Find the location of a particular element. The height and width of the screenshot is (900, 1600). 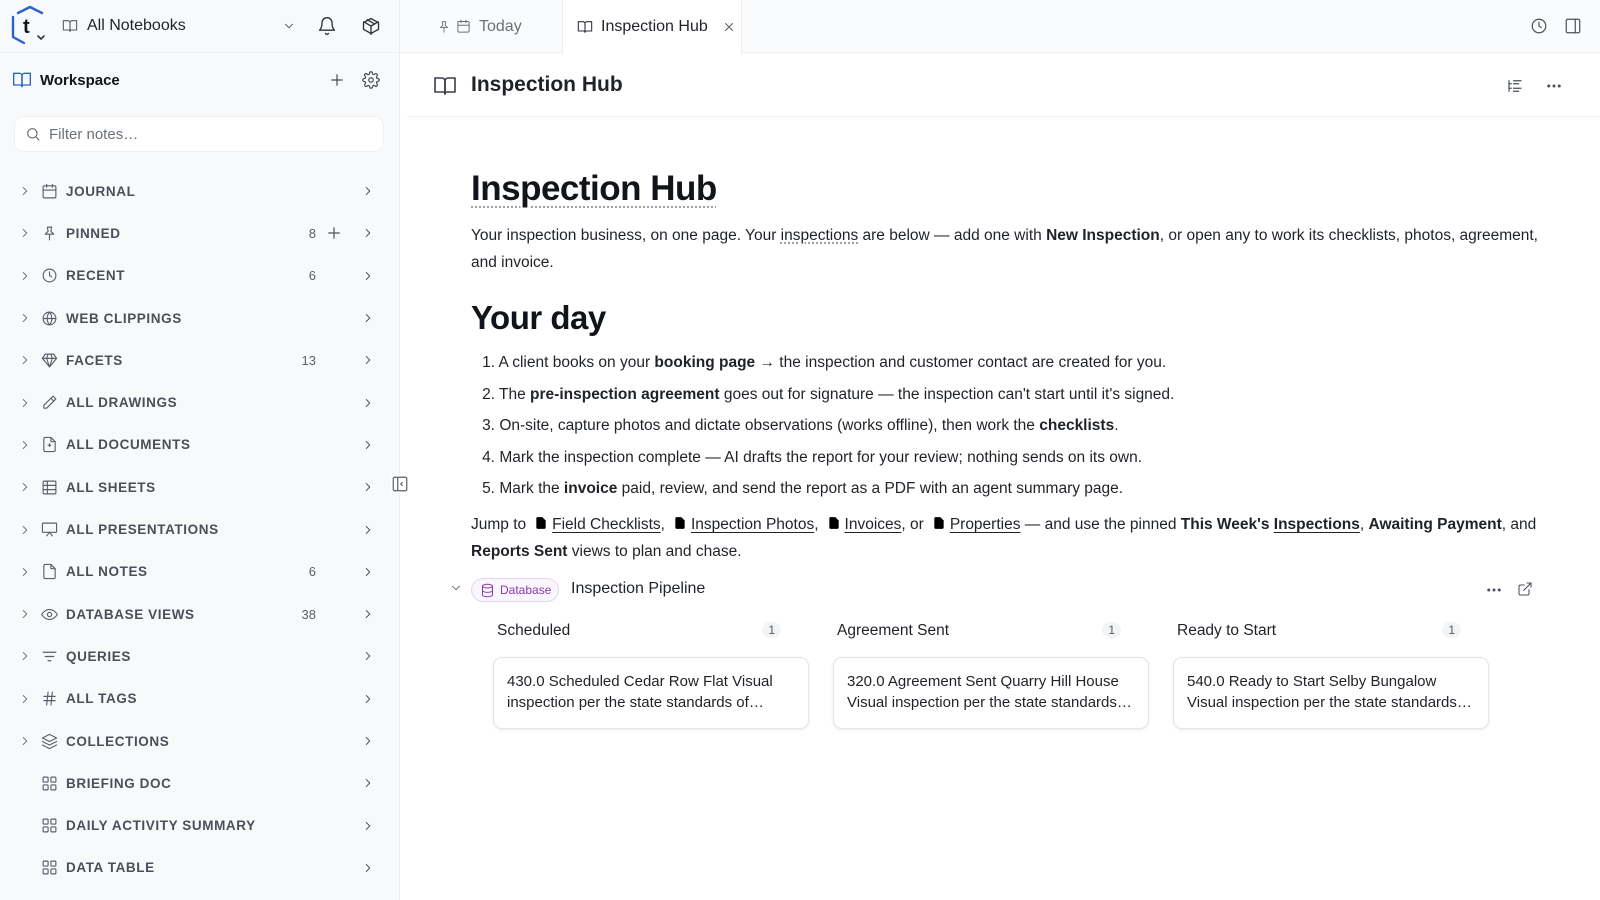

close-tab-icon is located at coordinates (729, 27).